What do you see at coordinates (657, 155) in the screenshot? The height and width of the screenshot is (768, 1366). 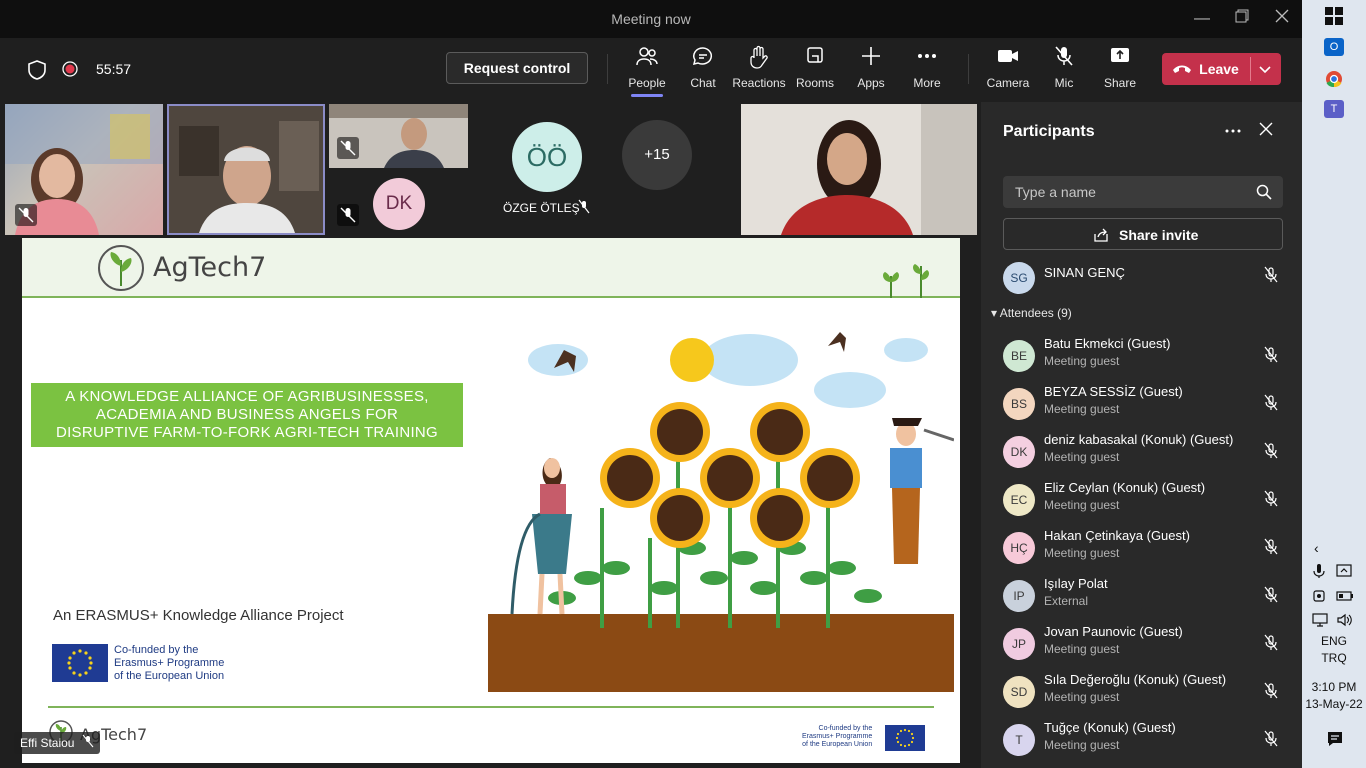 I see `overflow-participants-button: +15` at bounding box center [657, 155].